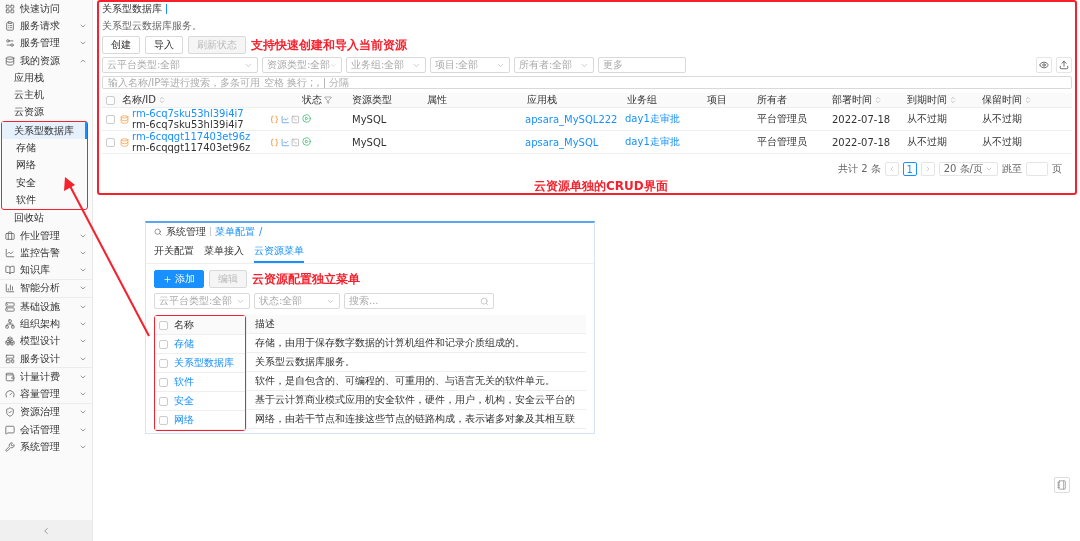 This screenshot has height=541, width=1080. I want to click on sidebar-item: 计量计费, so click(46, 377).